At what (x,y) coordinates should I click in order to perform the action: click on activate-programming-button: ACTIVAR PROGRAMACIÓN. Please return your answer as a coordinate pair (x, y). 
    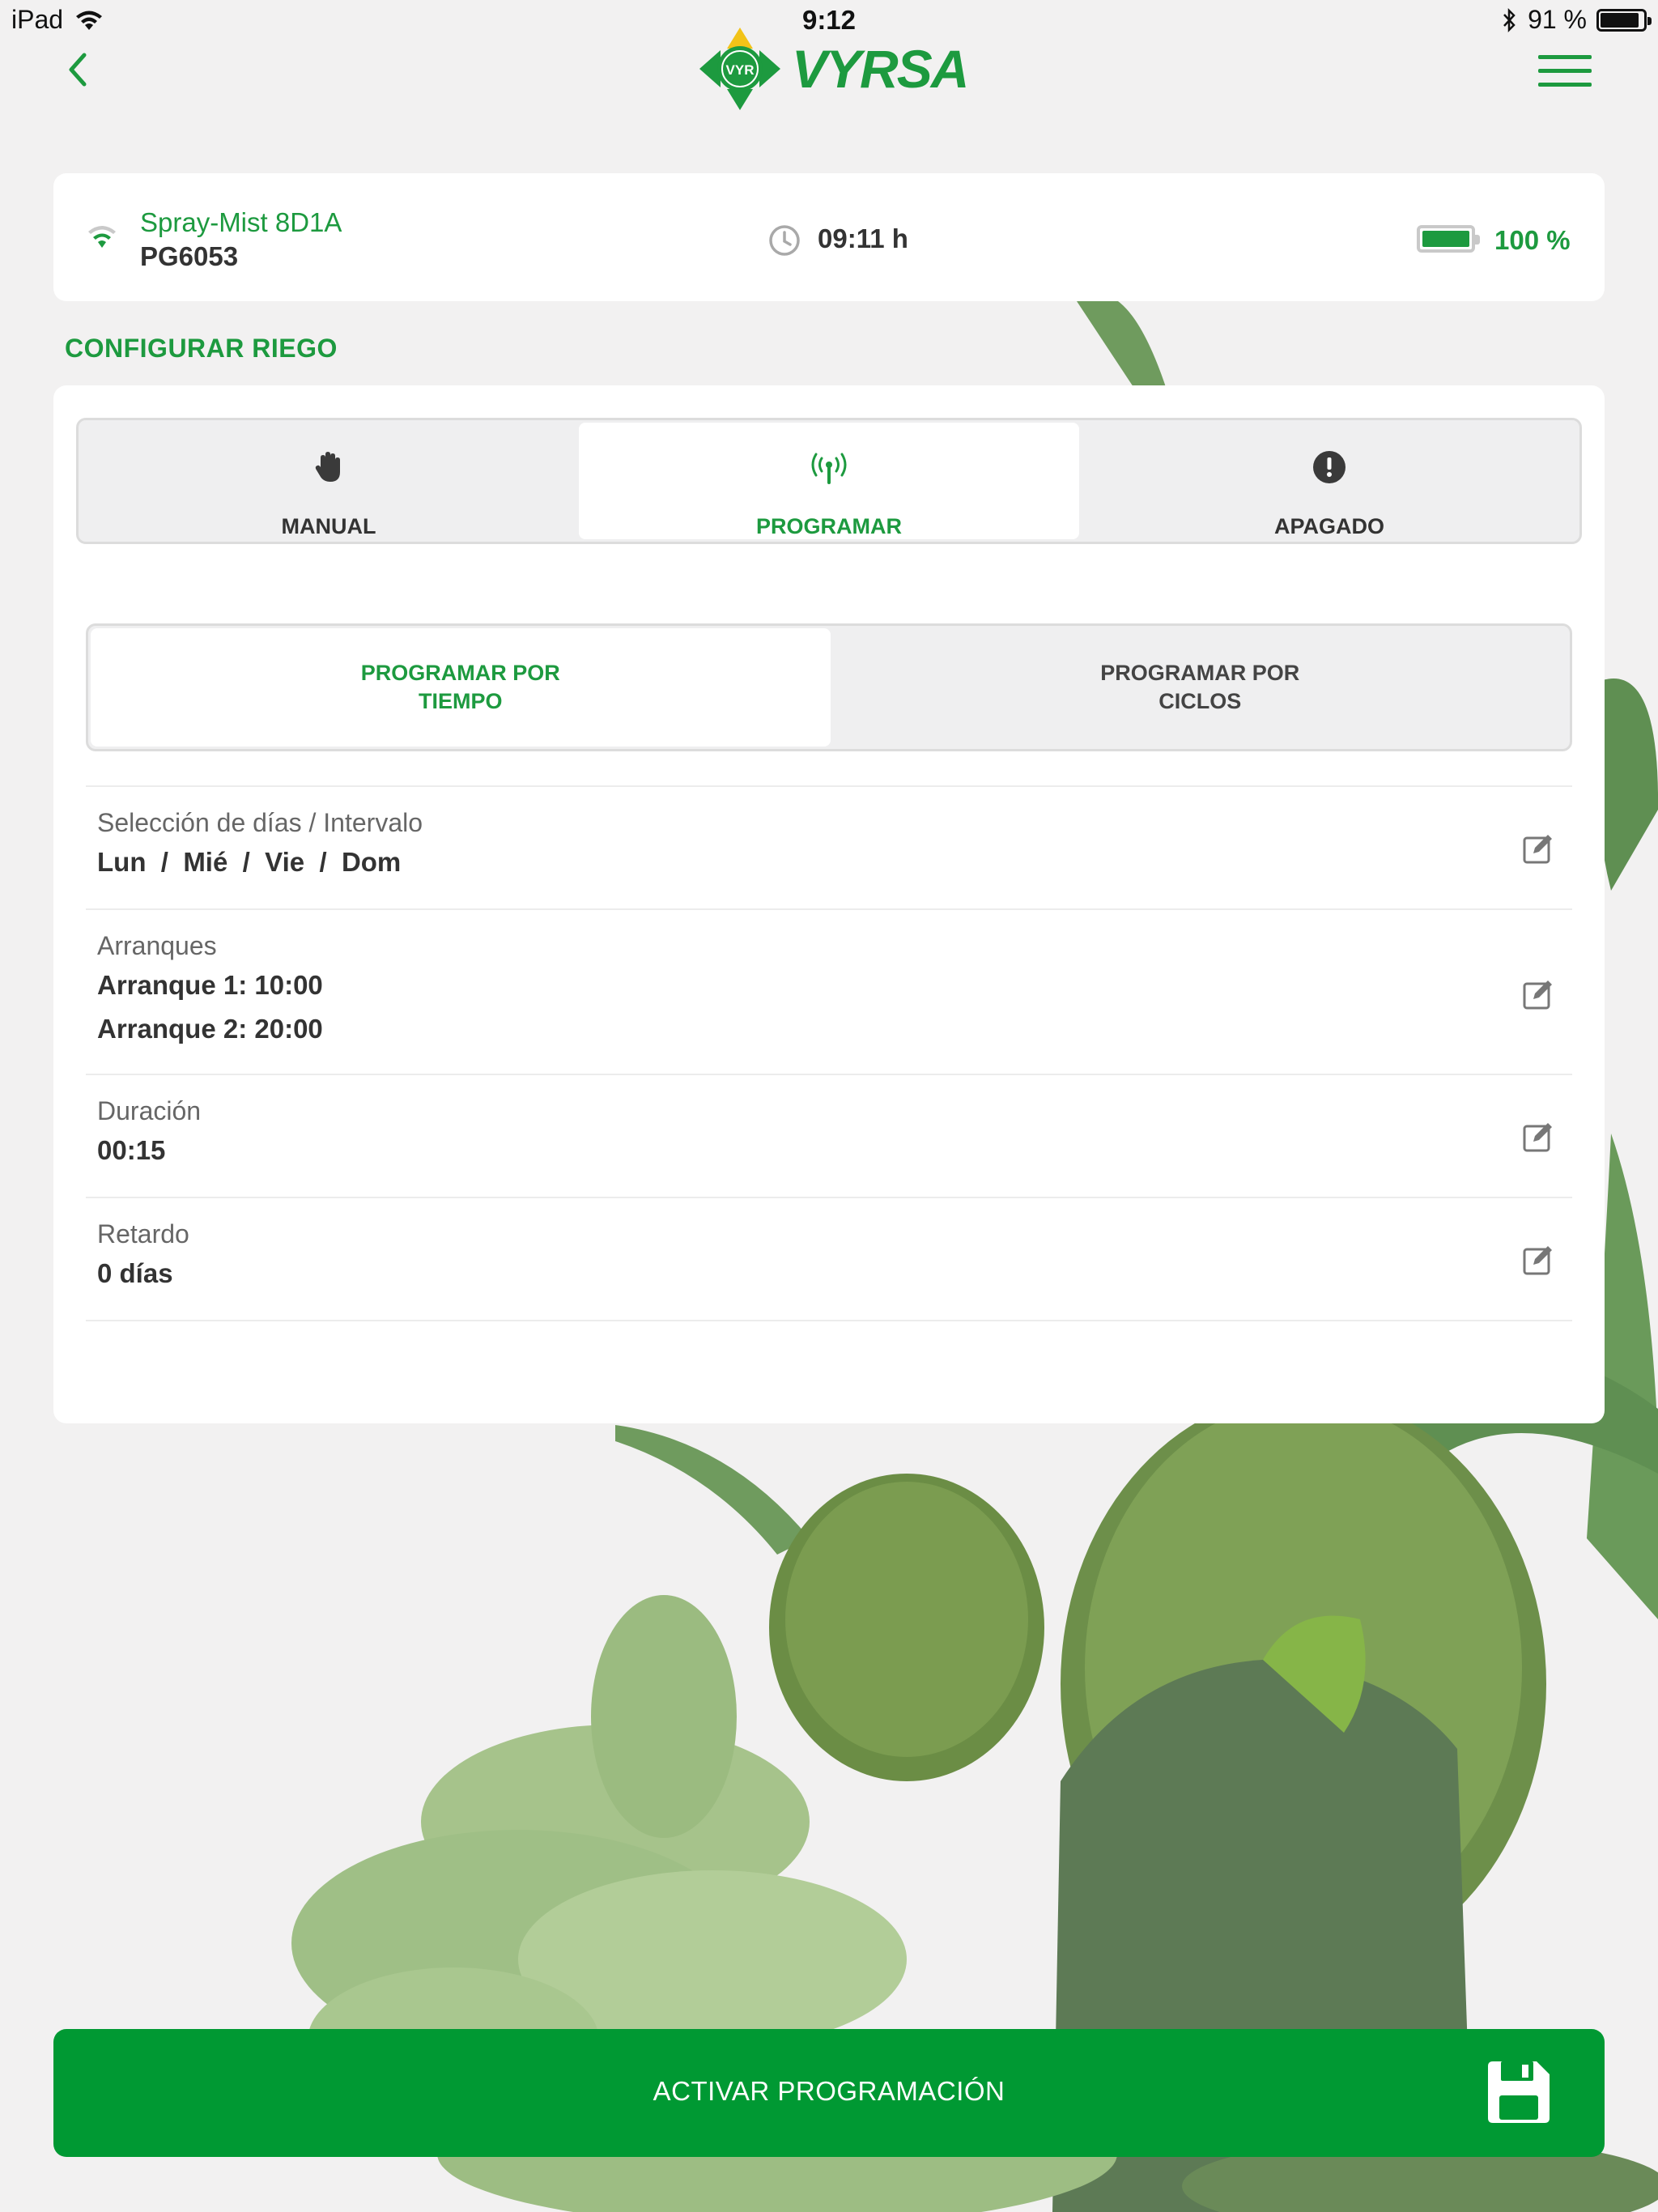
    Looking at the image, I should click on (829, 2093).